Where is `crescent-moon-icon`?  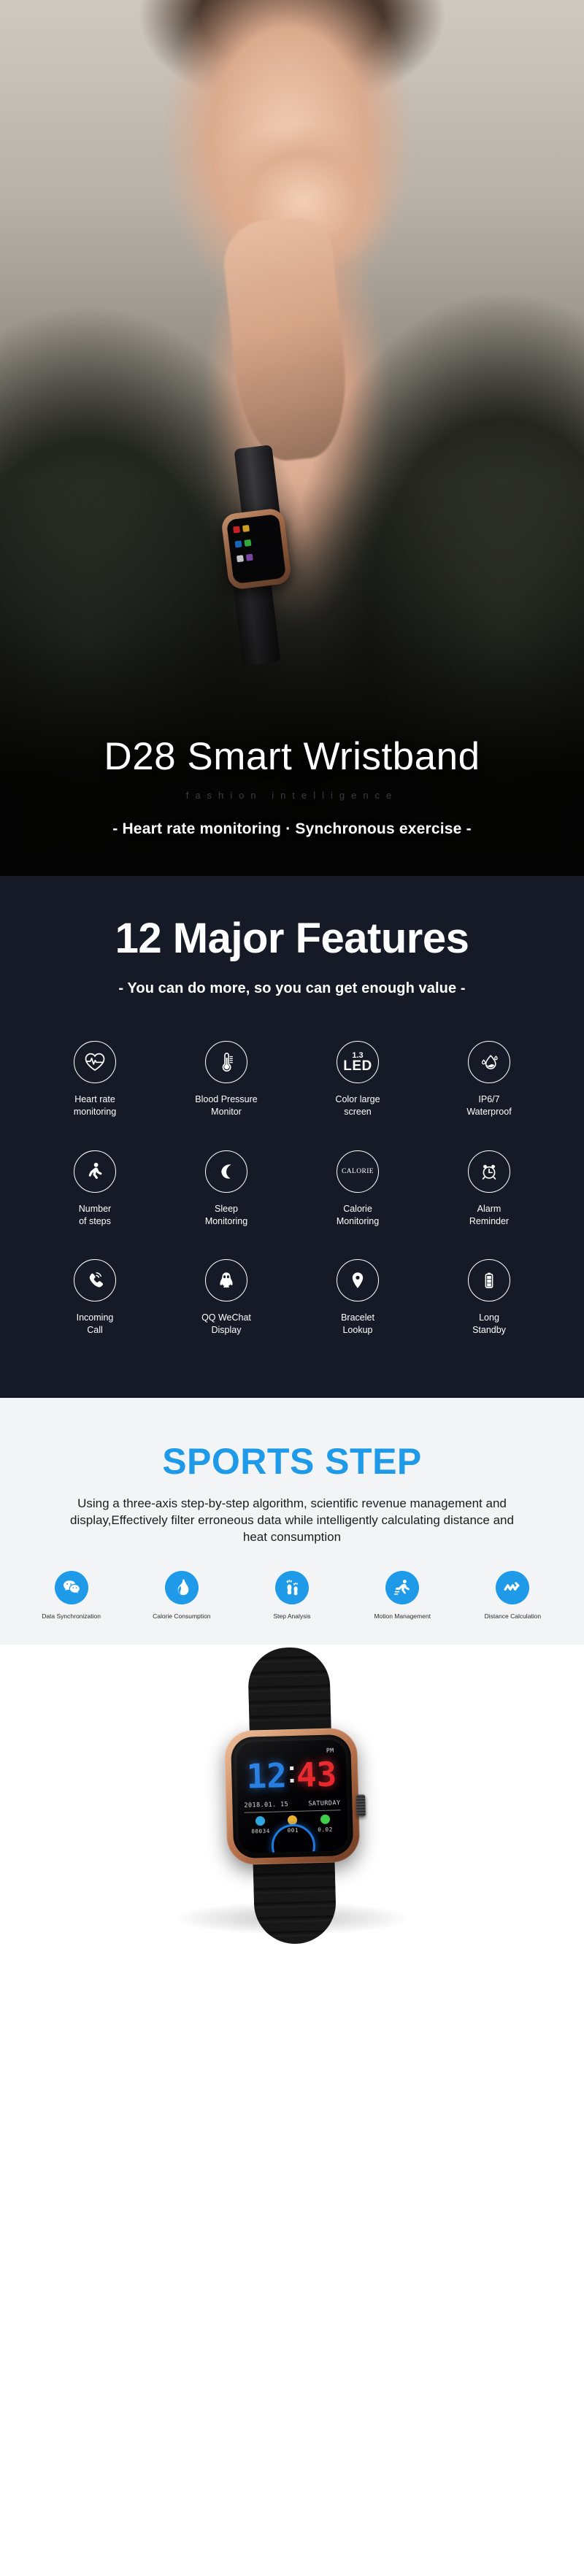
crescent-moon-icon is located at coordinates (226, 1171).